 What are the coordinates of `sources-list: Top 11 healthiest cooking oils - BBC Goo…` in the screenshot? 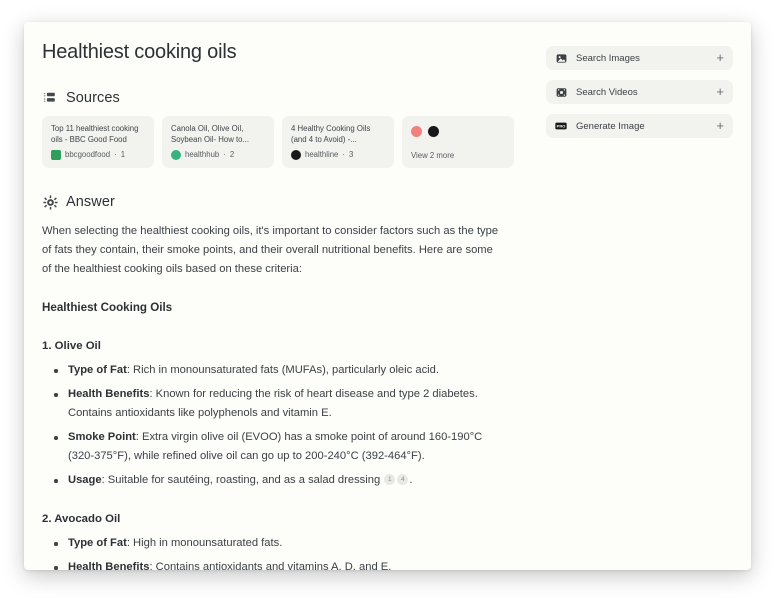 It's located at (282, 142).